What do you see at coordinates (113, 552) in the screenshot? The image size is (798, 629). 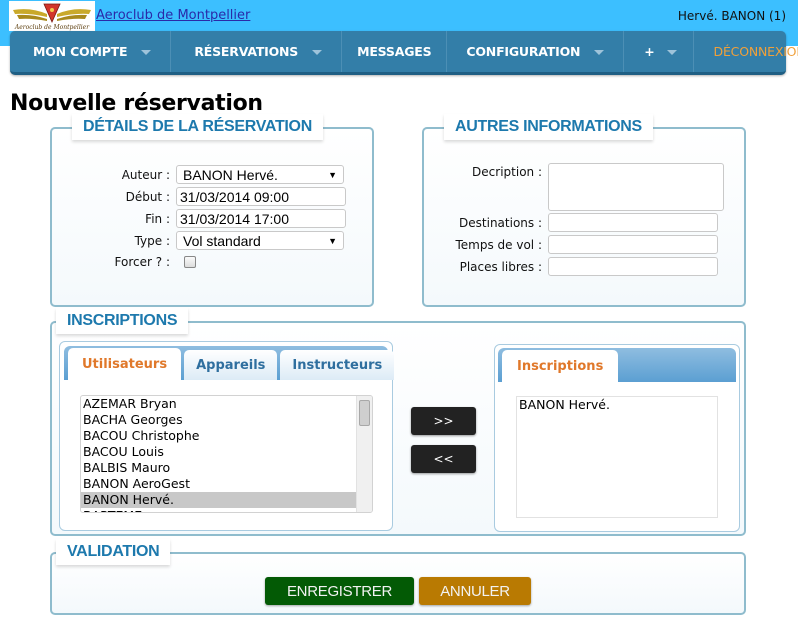 I see `validation-legend: VALIDATION` at bounding box center [113, 552].